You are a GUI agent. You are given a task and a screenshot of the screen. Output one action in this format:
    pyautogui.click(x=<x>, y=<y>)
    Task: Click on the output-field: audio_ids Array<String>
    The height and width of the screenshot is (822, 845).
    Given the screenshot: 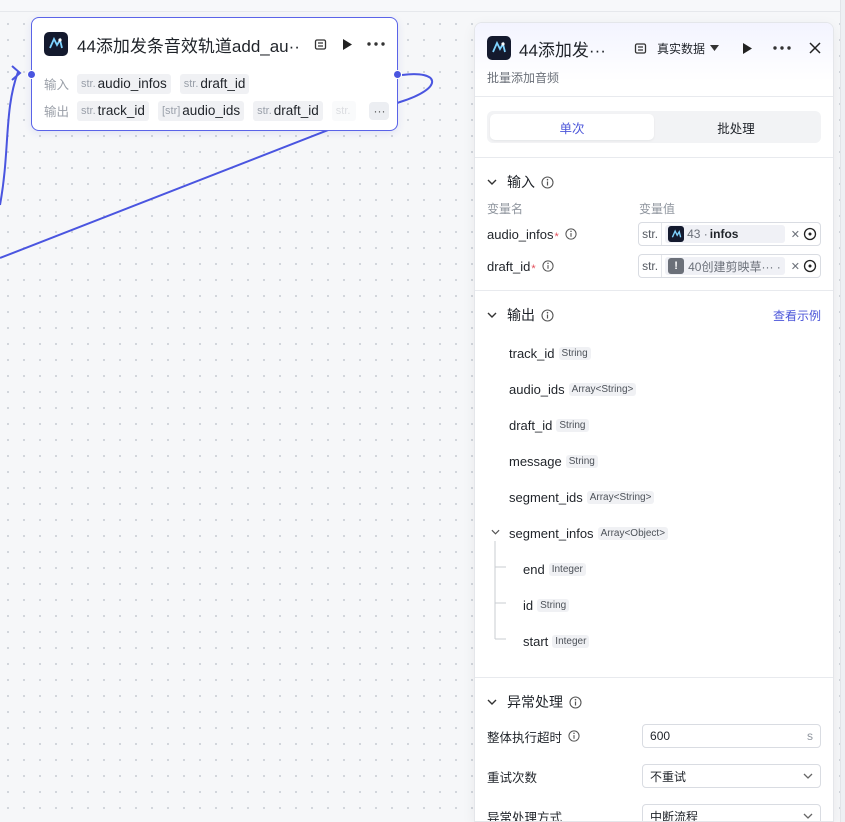 What is the action you would take?
    pyautogui.click(x=654, y=389)
    